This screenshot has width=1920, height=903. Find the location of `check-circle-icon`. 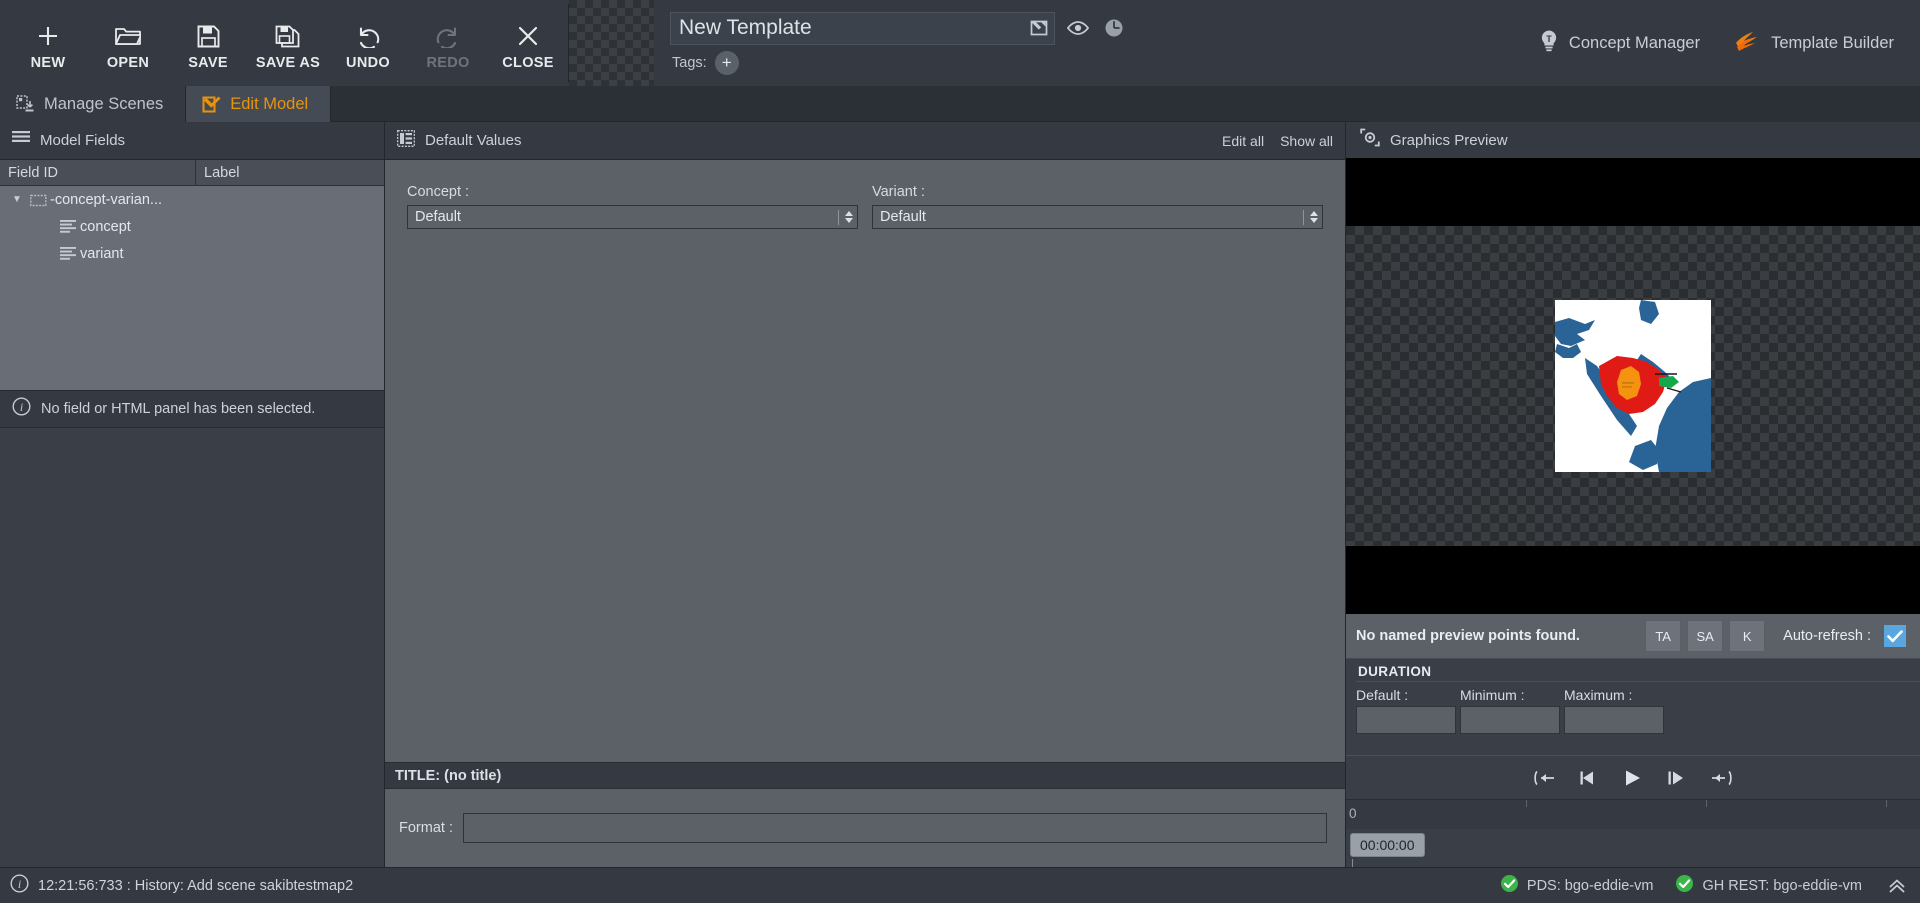

check-circle-icon is located at coordinates (1684, 886).